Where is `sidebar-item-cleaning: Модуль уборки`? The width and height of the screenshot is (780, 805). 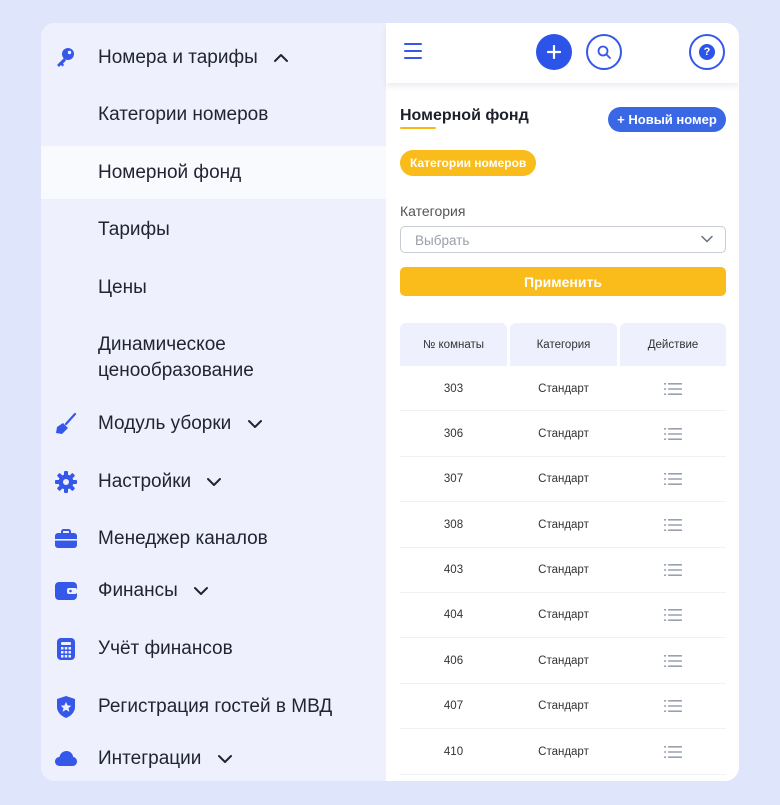
sidebar-item-cleaning: Модуль уборки is located at coordinates (213, 424).